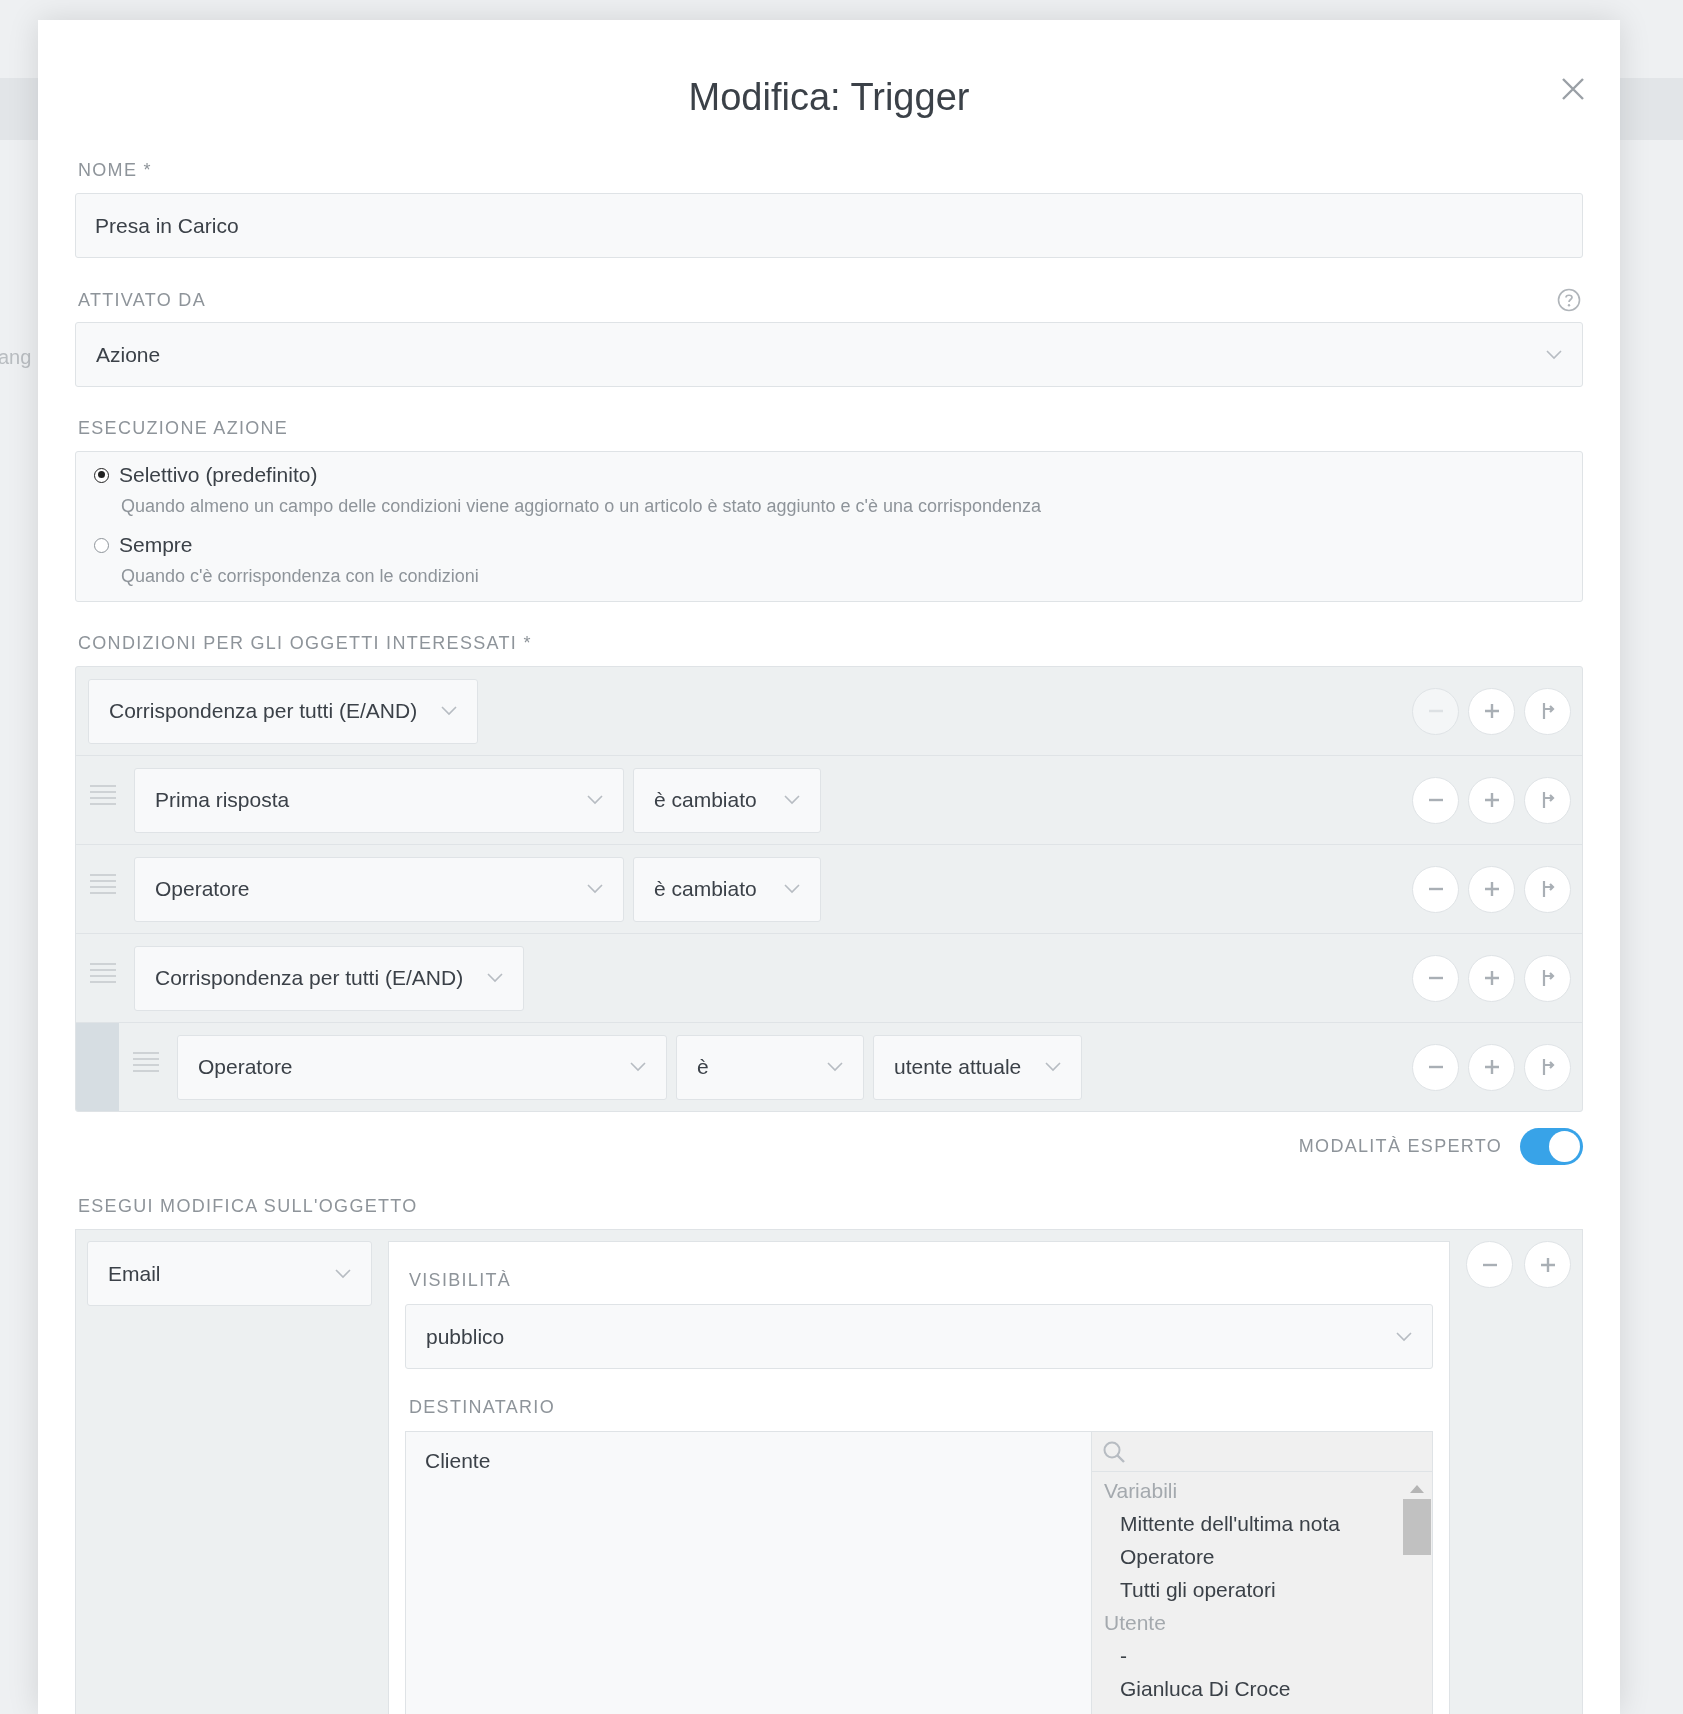 Image resolution: width=1683 pixels, height=1714 pixels. What do you see at coordinates (1569, 300) in the screenshot?
I see `help-icon` at bounding box center [1569, 300].